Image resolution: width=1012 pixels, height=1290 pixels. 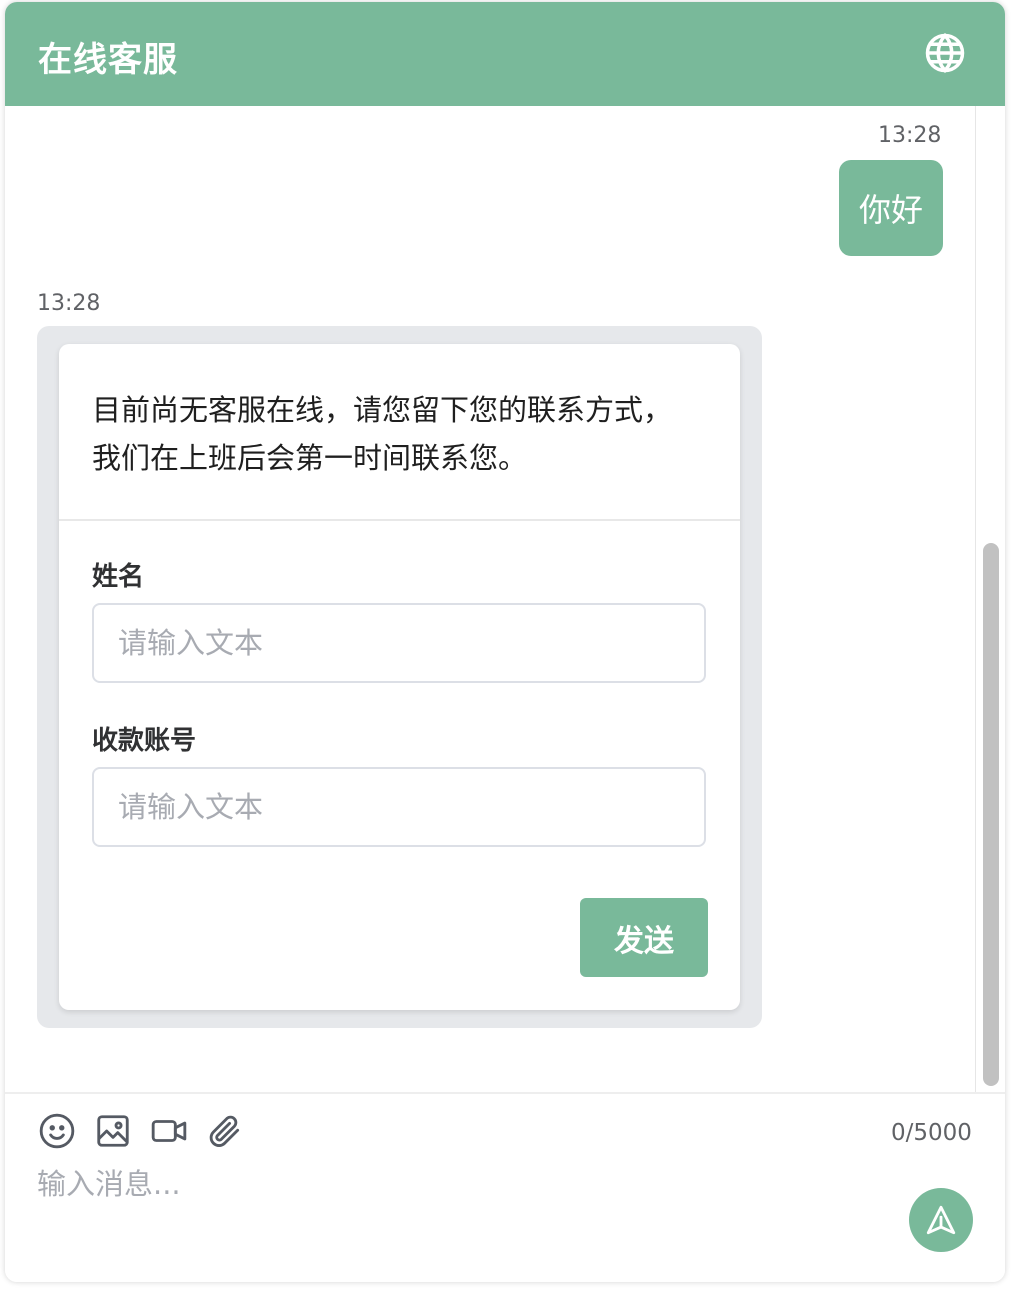 I want to click on account-input, so click(x=399, y=807).